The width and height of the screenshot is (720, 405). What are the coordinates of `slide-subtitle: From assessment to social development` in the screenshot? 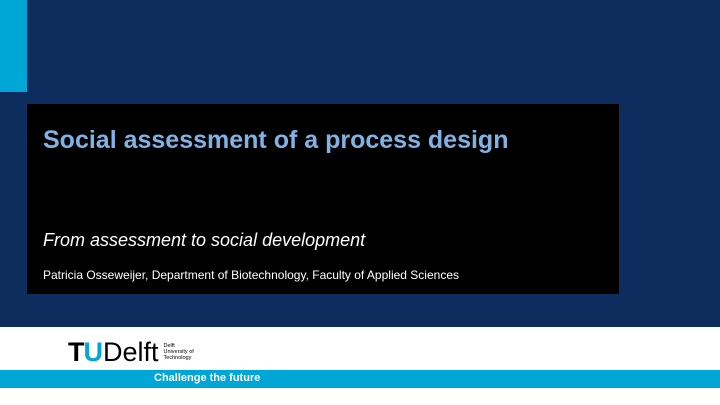 It's located at (204, 240).